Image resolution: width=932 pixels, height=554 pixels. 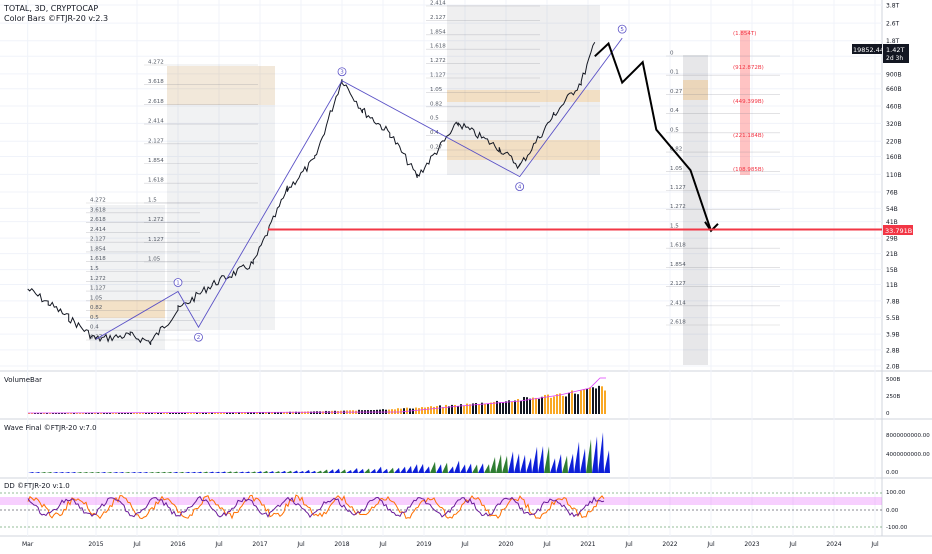 I want to click on target-label: (1.854T), so click(x=744, y=34).